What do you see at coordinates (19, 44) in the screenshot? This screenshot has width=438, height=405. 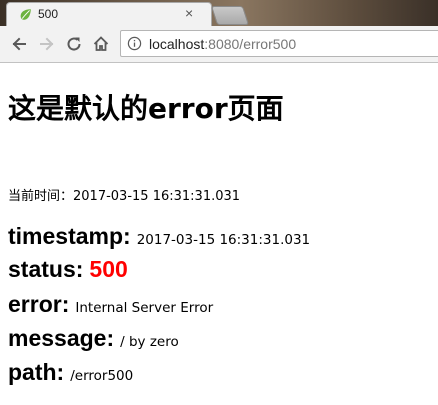 I see `back-arrow-icon` at bounding box center [19, 44].